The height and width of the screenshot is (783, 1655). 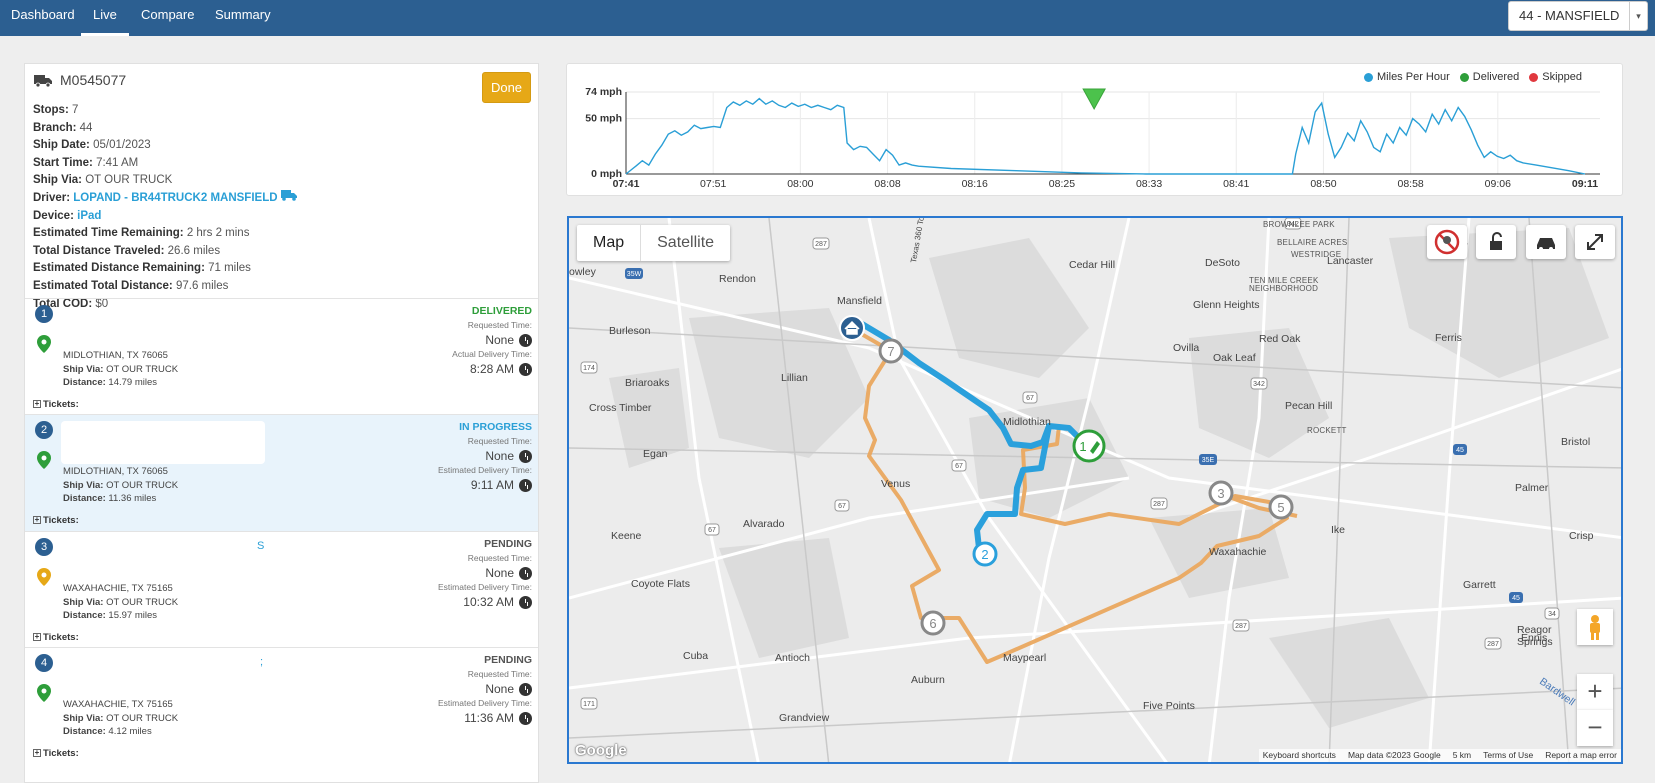 What do you see at coordinates (43, 18) in the screenshot?
I see `tab-dashboard: Dashboard` at bounding box center [43, 18].